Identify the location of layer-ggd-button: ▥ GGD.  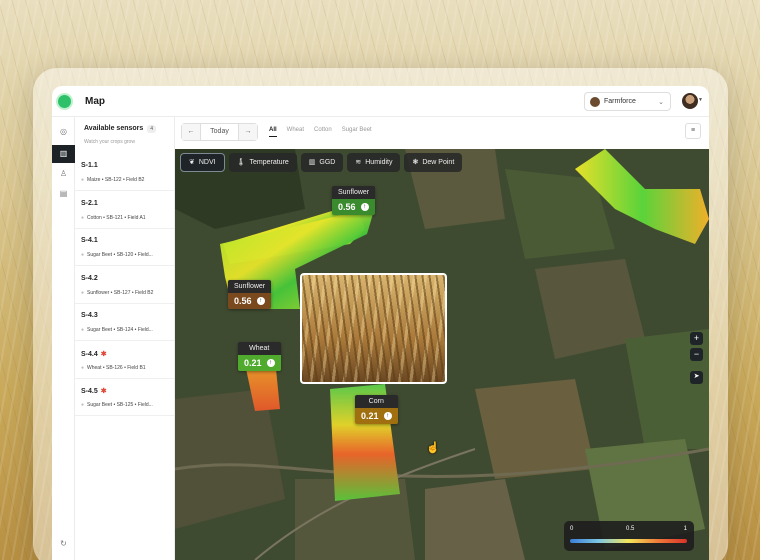
(322, 162).